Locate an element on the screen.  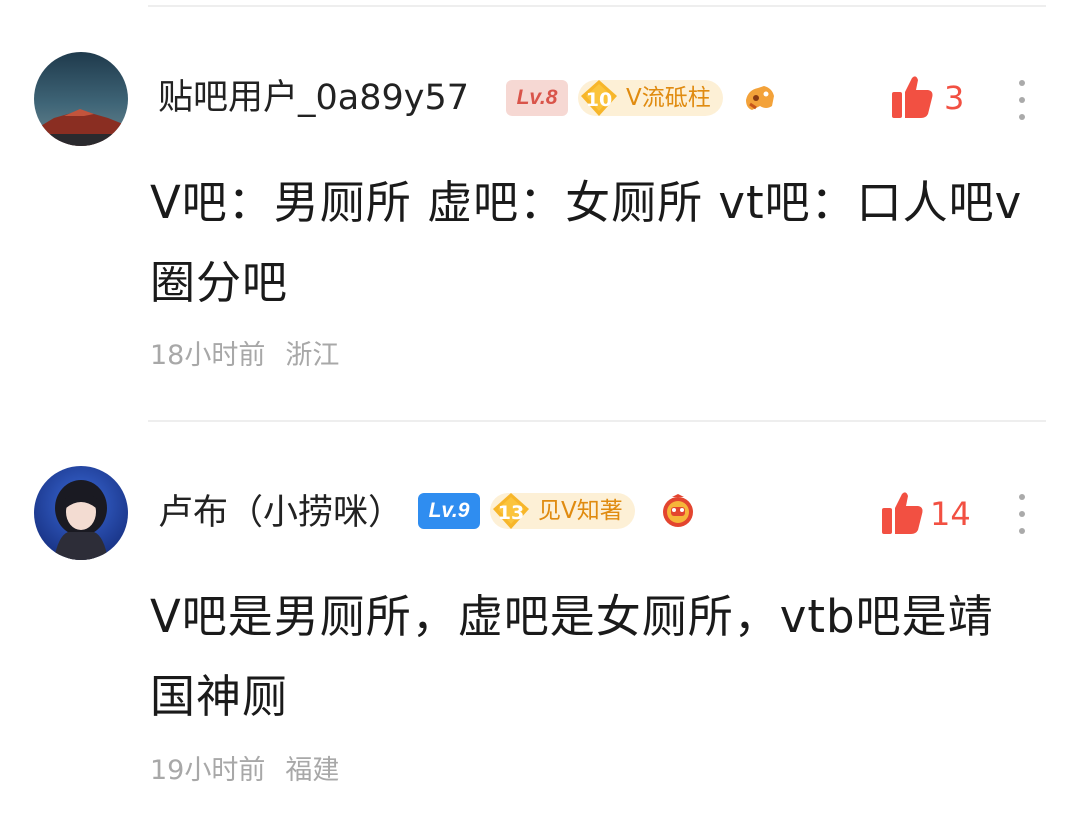
username: 卢布（小捞咪） is located at coordinates (280, 513).